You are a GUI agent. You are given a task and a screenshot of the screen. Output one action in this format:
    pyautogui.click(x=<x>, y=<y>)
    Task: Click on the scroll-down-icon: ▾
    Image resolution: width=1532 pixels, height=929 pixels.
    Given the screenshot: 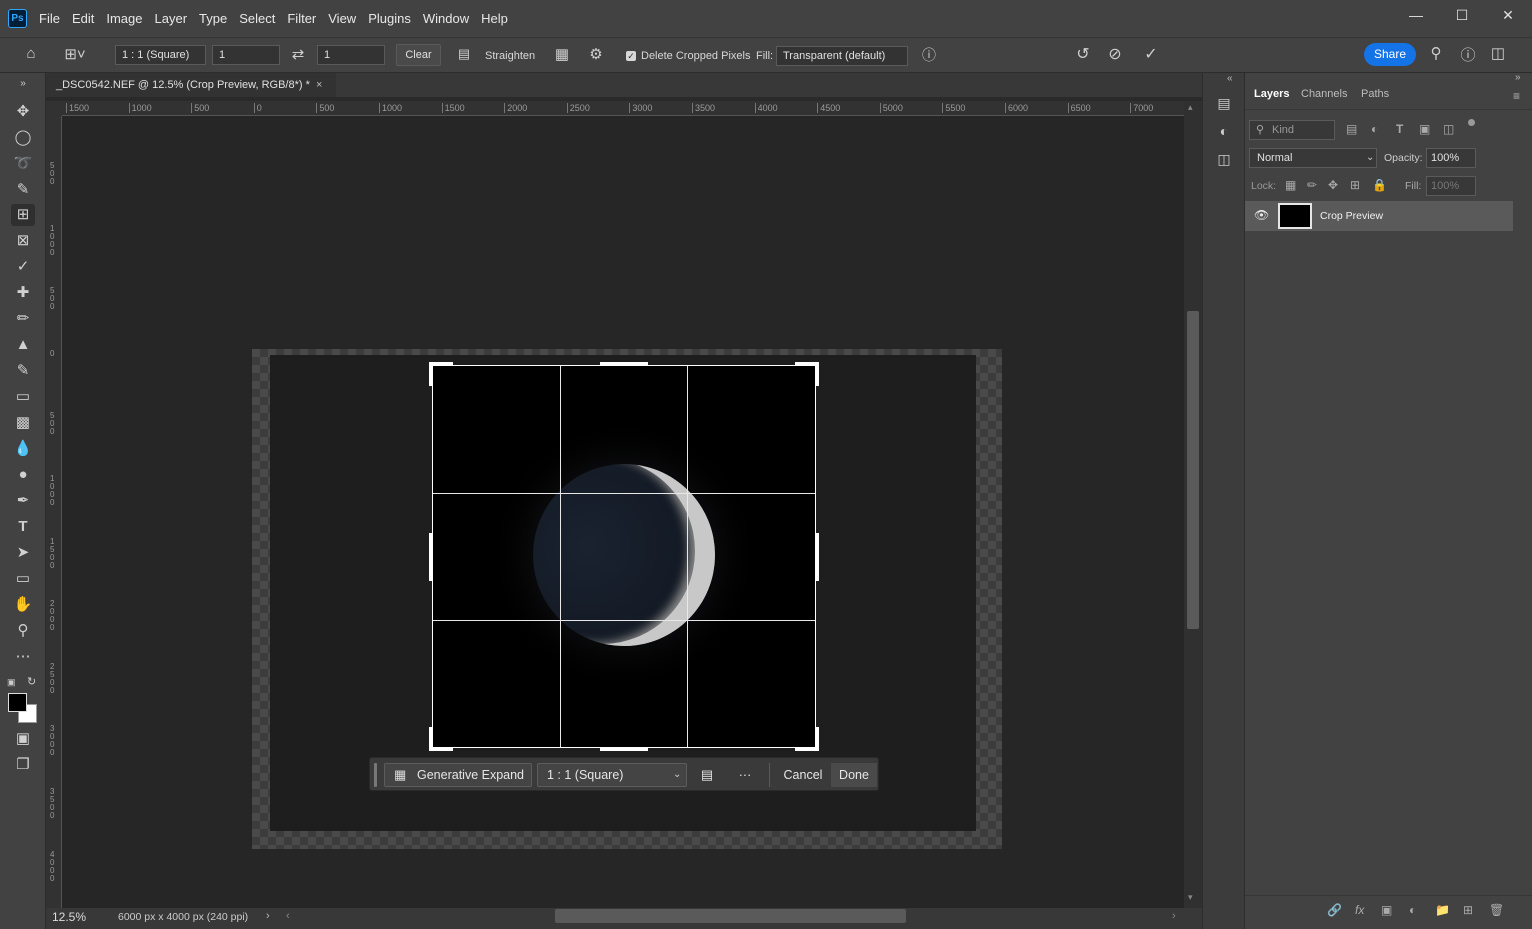 What is the action you would take?
    pyautogui.click(x=1190, y=897)
    